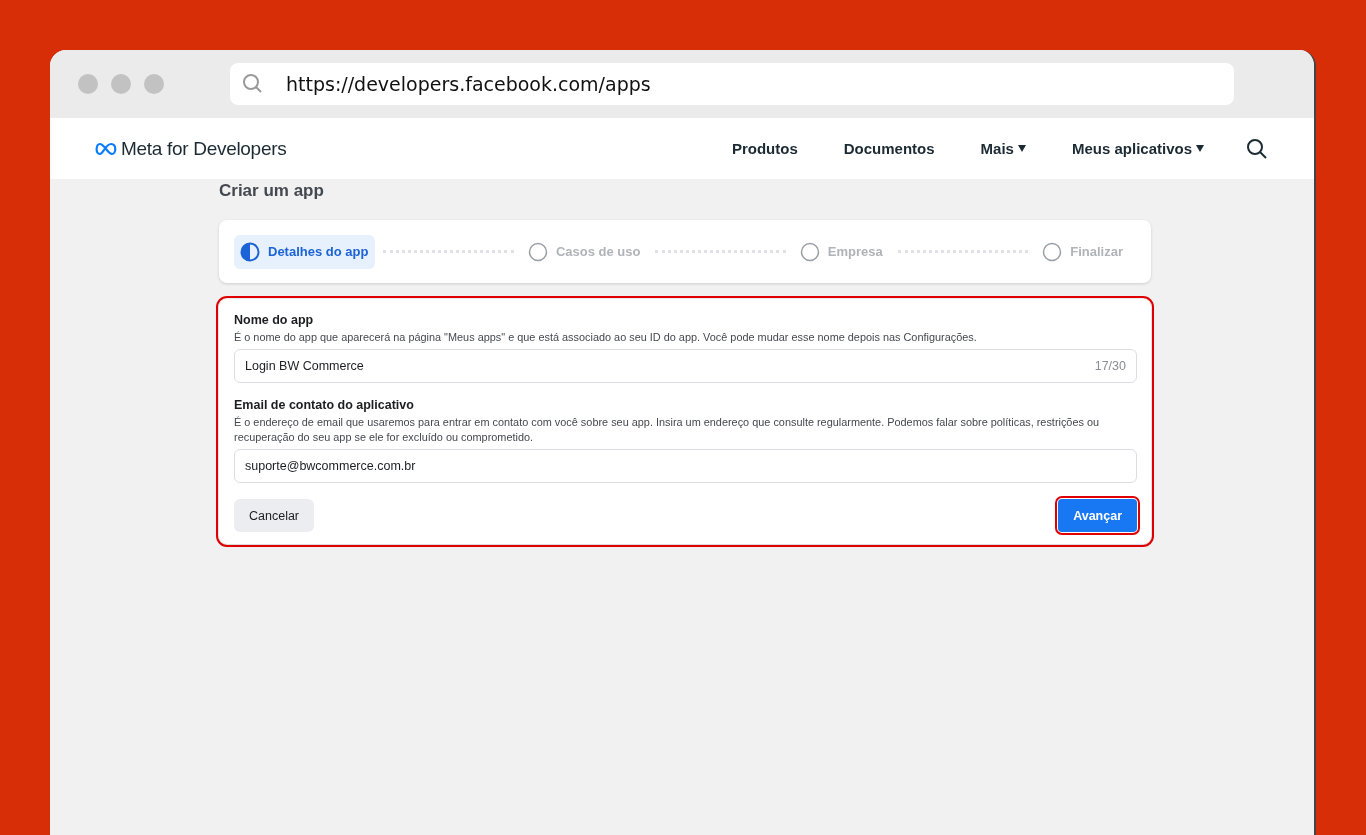  Describe the element at coordinates (305, 251) in the screenshot. I see `step: Detalhes do app` at that location.